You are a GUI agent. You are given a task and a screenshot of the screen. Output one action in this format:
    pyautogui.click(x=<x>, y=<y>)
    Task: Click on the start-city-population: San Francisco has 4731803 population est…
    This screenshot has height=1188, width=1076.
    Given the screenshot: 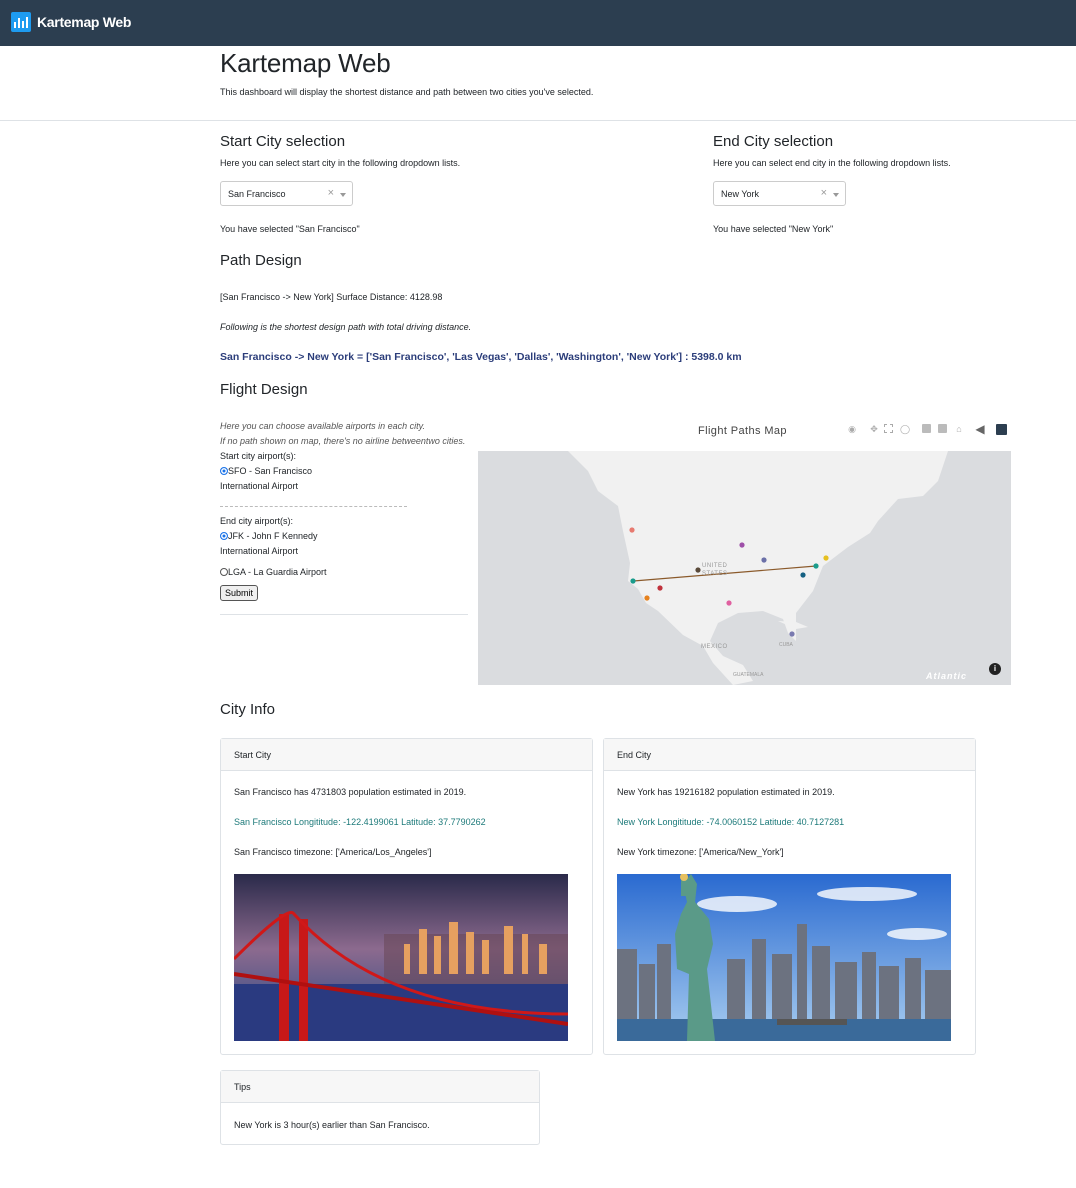 What is the action you would take?
    pyautogui.click(x=350, y=792)
    